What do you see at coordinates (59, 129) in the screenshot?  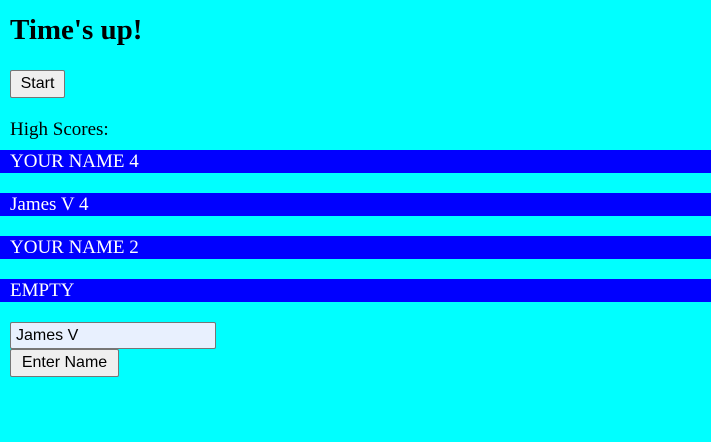 I see `high-scores-label: High Scores:` at bounding box center [59, 129].